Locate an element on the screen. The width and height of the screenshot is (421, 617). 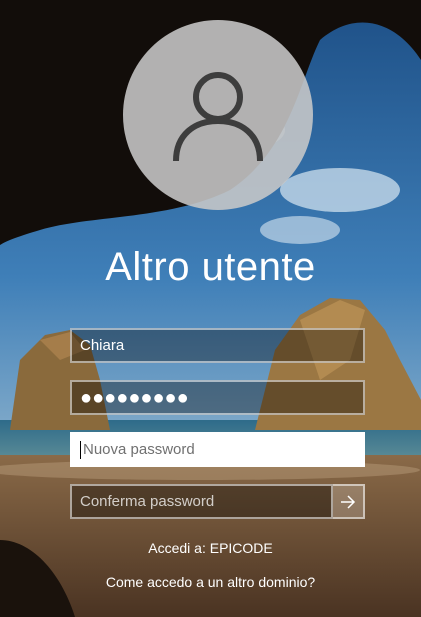
new-password-placeholder: Nuova password is located at coordinates (139, 449).